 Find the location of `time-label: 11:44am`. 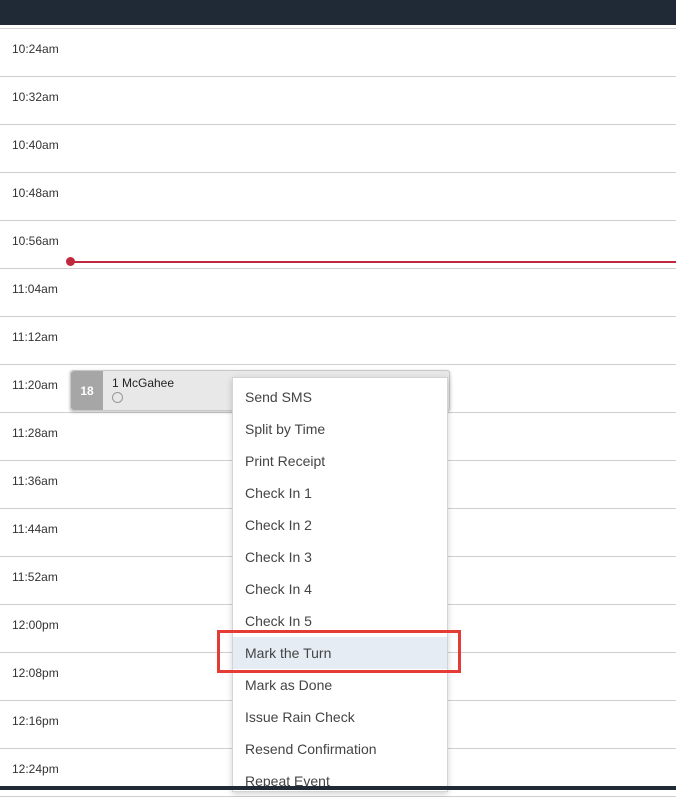

time-label: 11:44am is located at coordinates (35, 529).